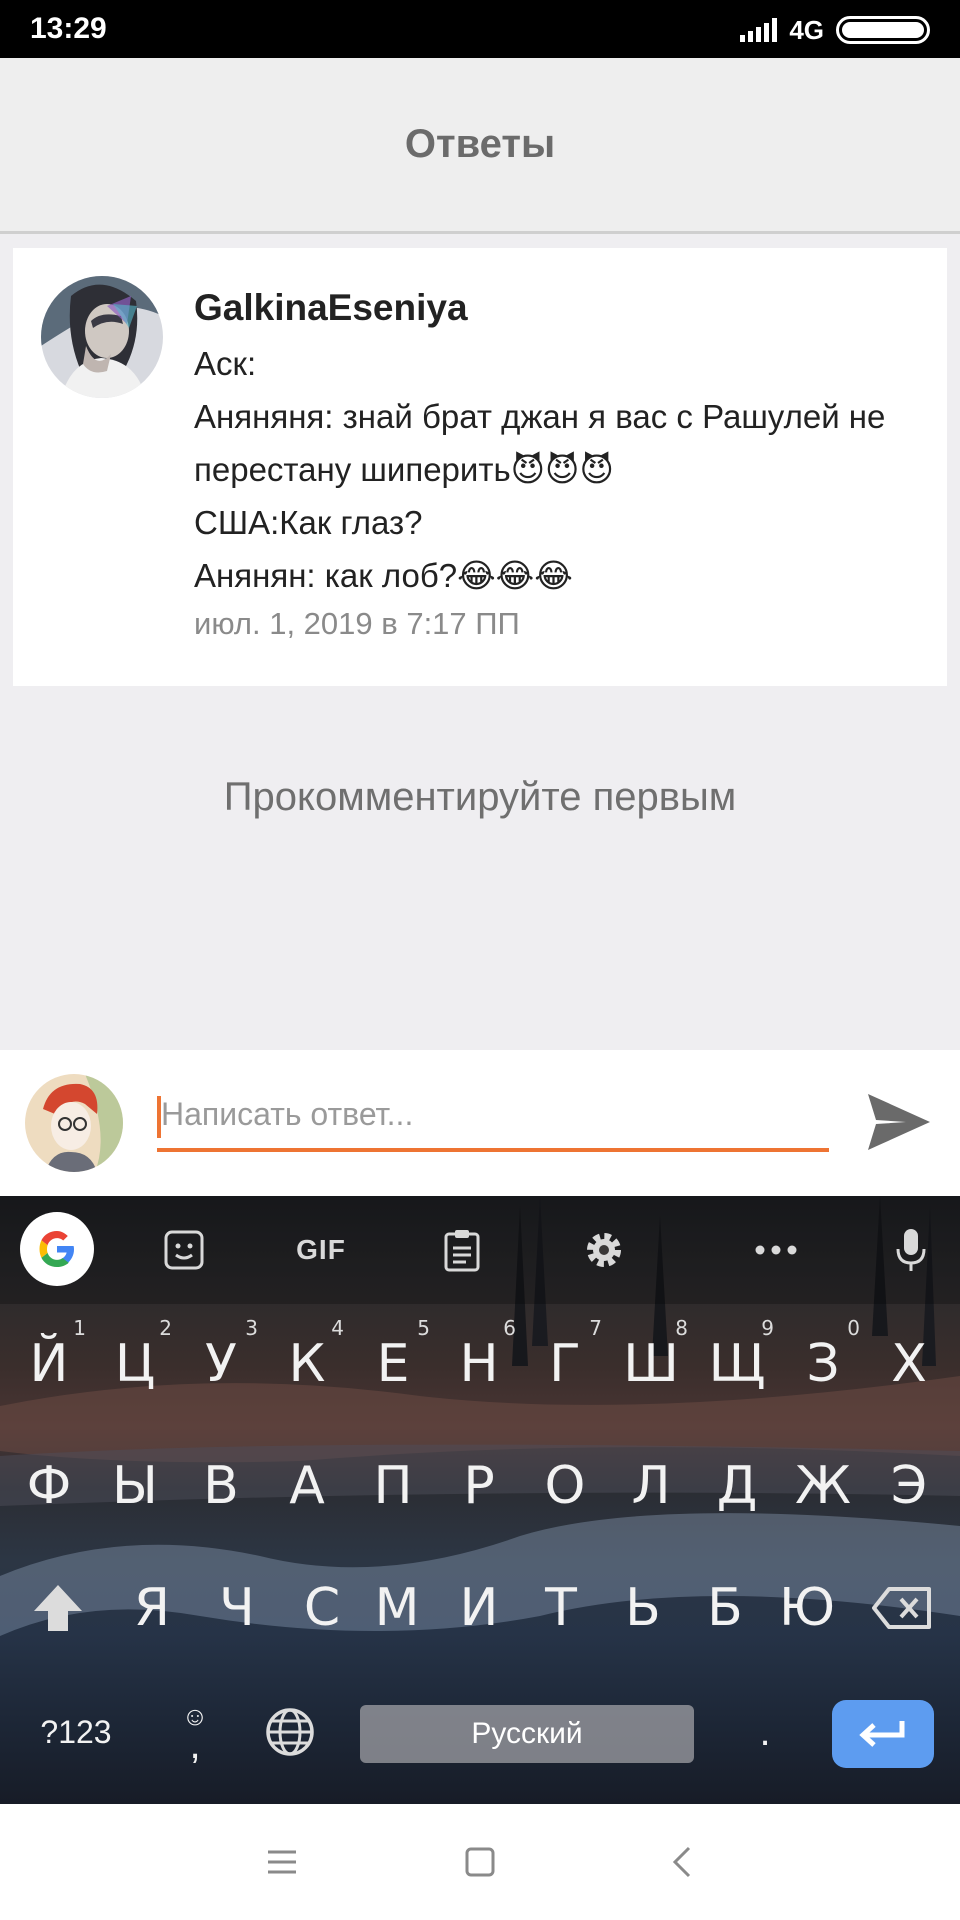 This screenshot has width=960, height=1920. What do you see at coordinates (159, 1117) in the screenshot?
I see `text-cursor` at bounding box center [159, 1117].